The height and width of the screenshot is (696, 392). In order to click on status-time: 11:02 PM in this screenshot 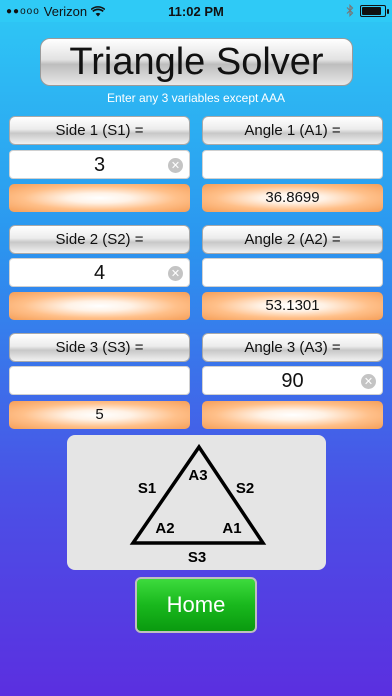, I will do `click(196, 11)`.